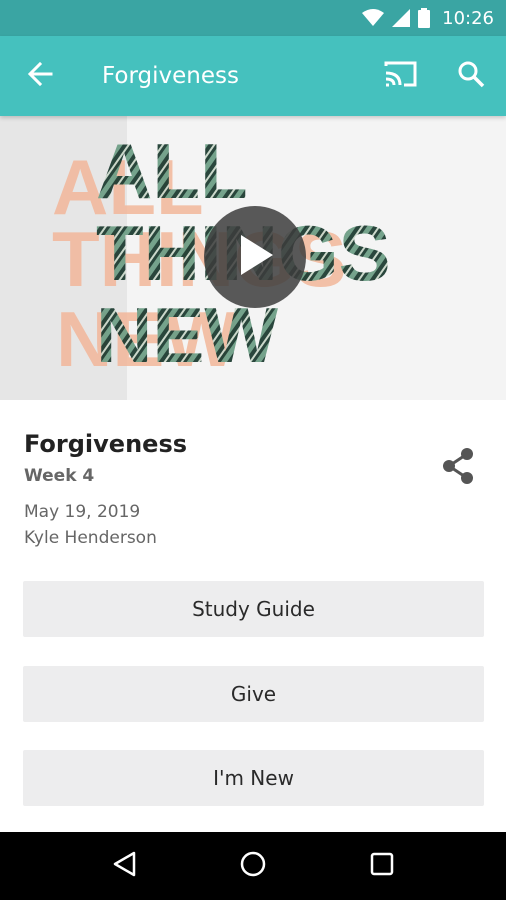 The width and height of the screenshot is (506, 900). I want to click on artwork-line-1-overlay: ALL, so click(172, 171).